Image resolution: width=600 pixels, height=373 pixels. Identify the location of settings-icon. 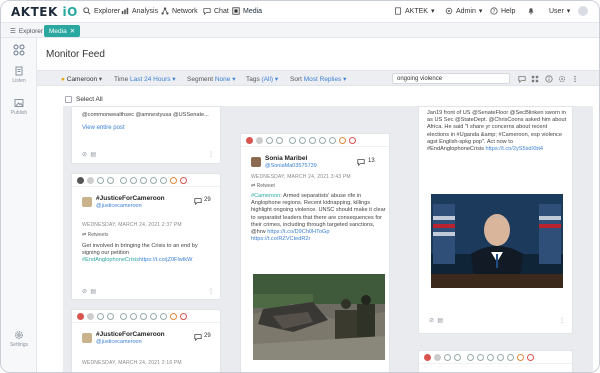
(562, 79).